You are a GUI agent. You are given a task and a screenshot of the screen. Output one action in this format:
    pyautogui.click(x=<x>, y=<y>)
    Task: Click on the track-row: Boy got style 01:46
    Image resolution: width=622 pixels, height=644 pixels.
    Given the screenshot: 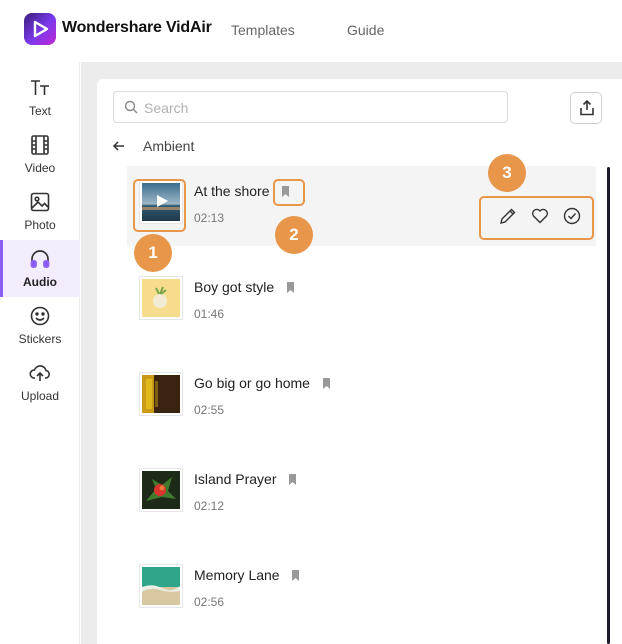 What is the action you would take?
    pyautogui.click(x=361, y=302)
    